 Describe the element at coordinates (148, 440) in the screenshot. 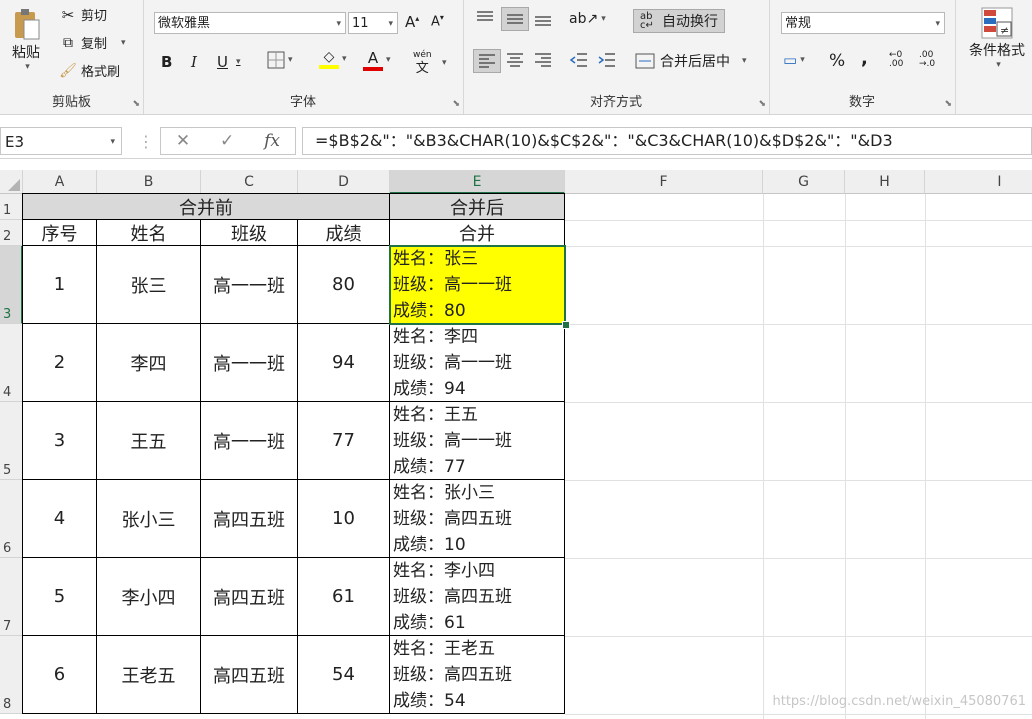

I see `cell-name: 王五` at that location.